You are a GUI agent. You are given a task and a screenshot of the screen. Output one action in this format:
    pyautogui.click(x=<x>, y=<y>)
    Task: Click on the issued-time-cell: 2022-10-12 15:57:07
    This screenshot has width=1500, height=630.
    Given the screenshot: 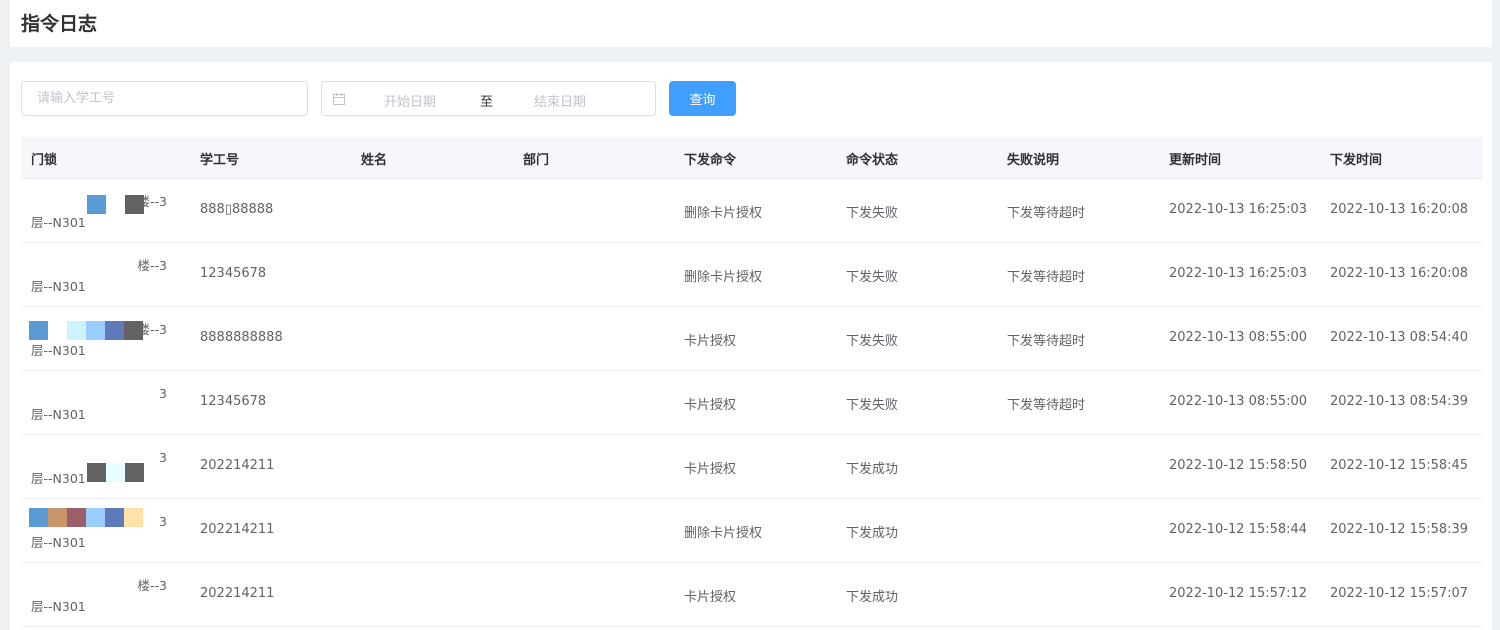 What is the action you would take?
    pyautogui.click(x=1399, y=593)
    